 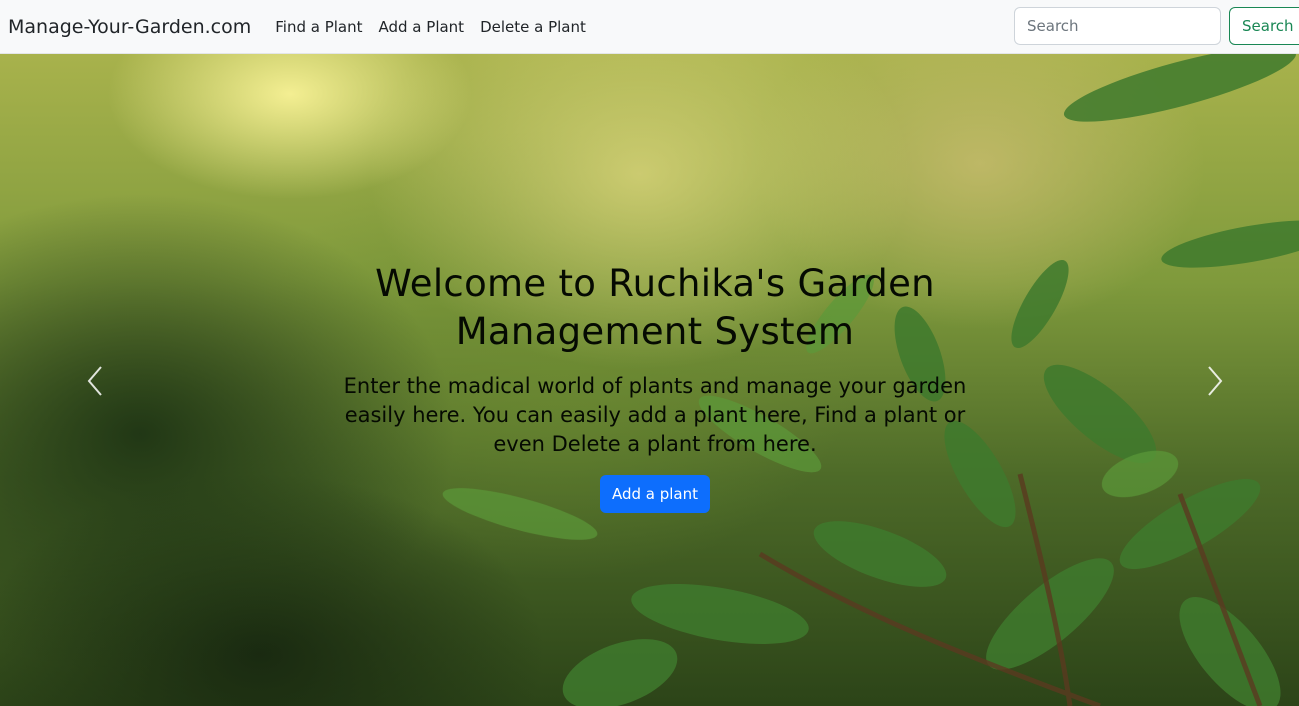 I want to click on carousel-next-button, so click(x=1215, y=381).